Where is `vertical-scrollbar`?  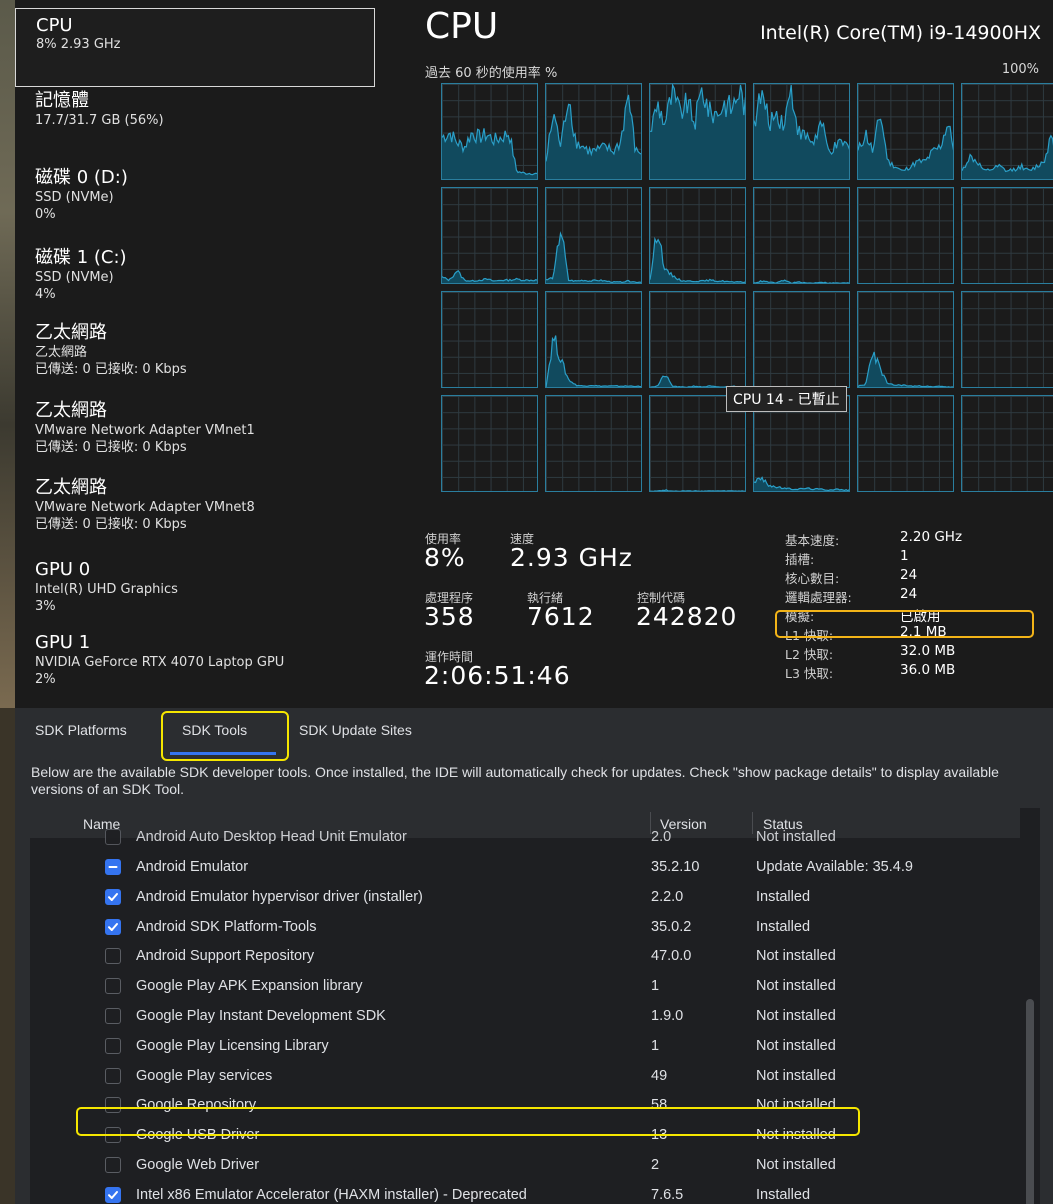
vertical-scrollbar is located at coordinates (1030, 1006).